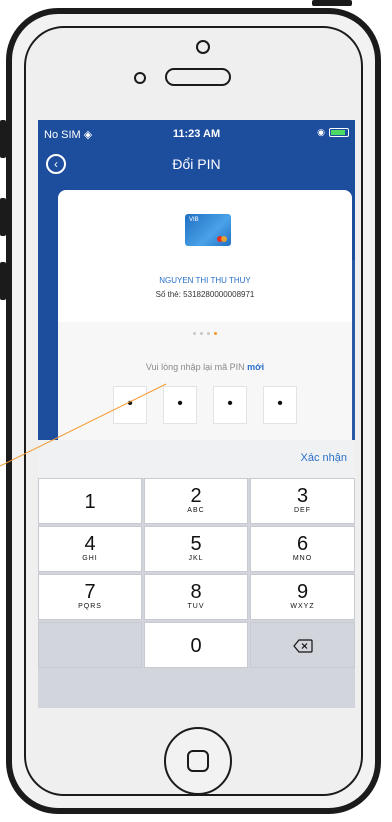 Image resolution: width=392 pixels, height=822 pixels. I want to click on home-button, so click(198, 761).